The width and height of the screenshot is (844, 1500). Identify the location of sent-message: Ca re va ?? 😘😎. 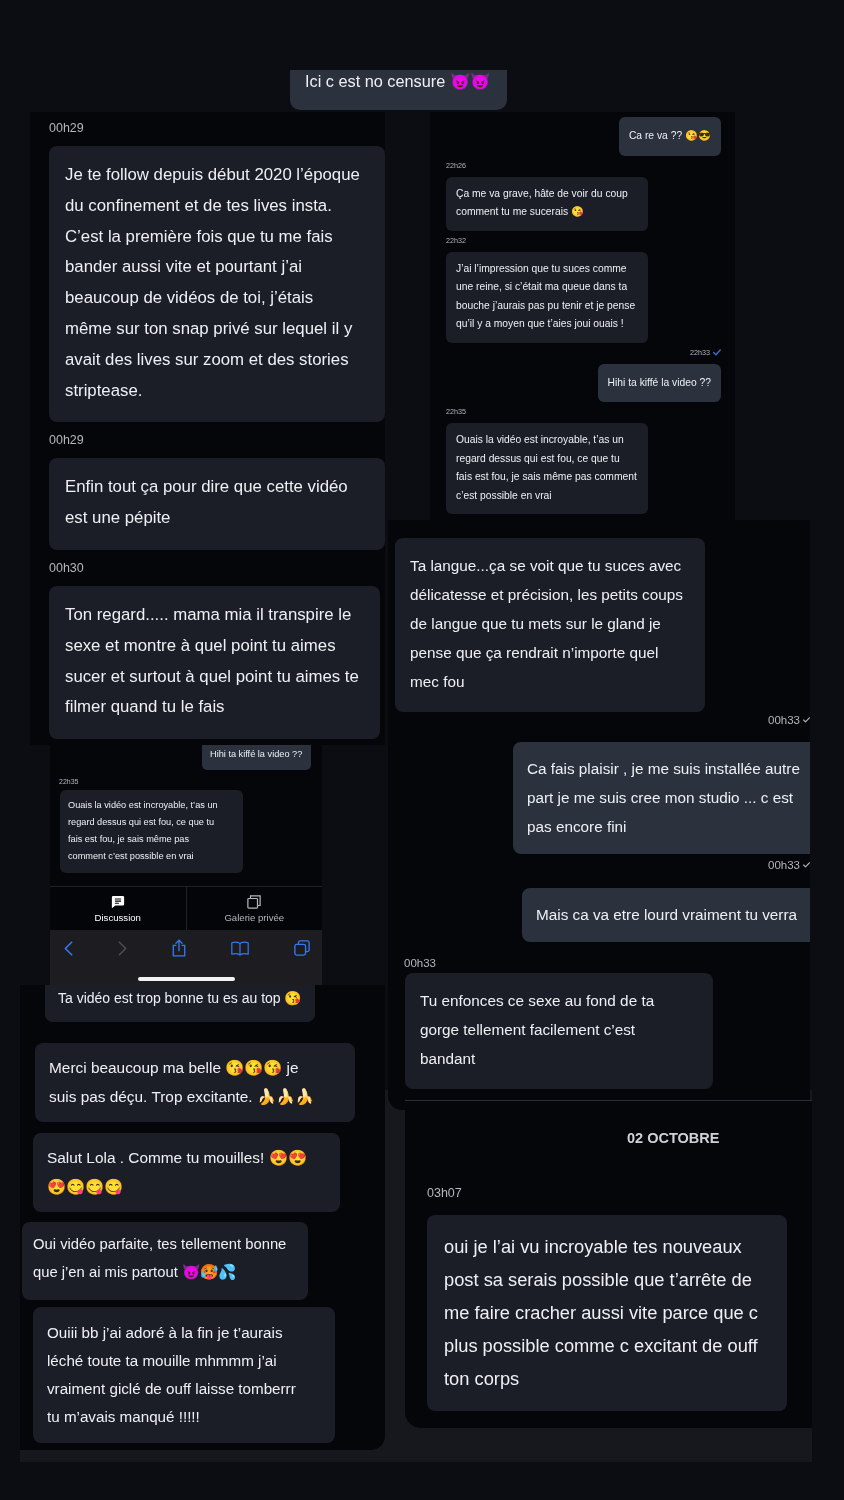
(669, 136).